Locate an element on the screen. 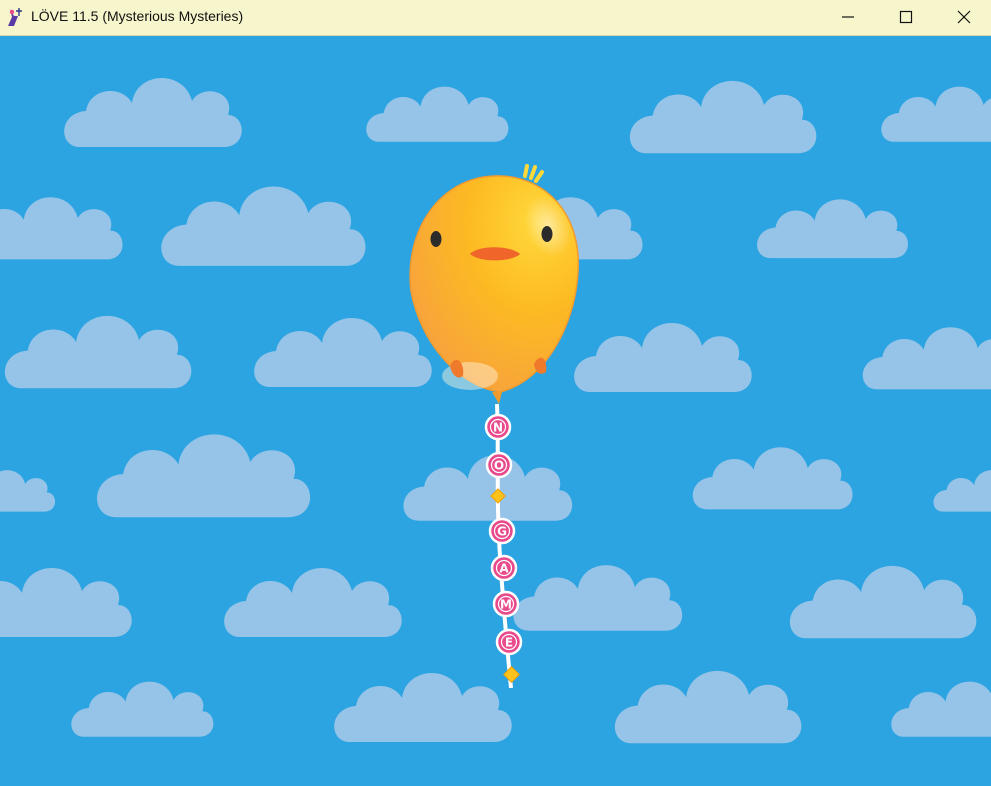 The height and width of the screenshot is (786, 991). bead-letter: O is located at coordinates (499, 466).